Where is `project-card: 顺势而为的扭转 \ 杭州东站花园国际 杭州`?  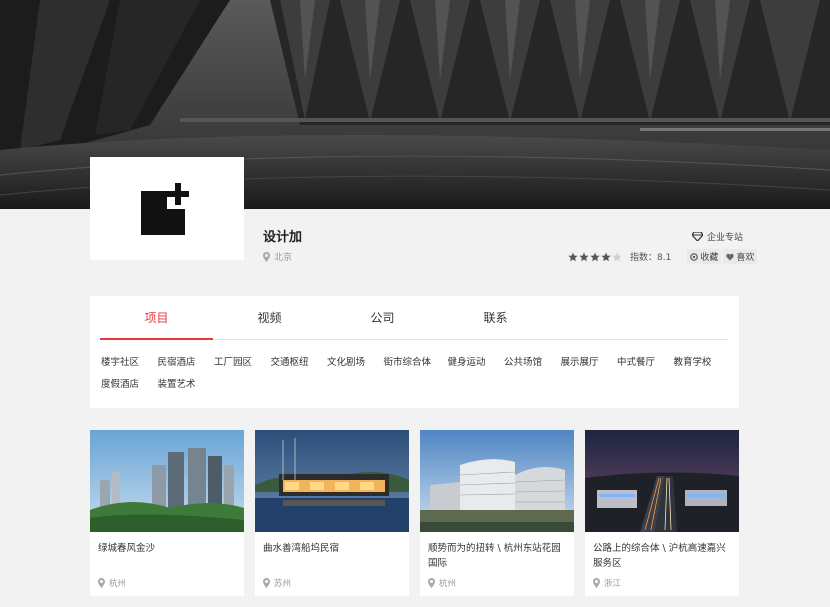 project-card: 顺势而为的扭转 \ 杭州东站花园国际 杭州 is located at coordinates (497, 513).